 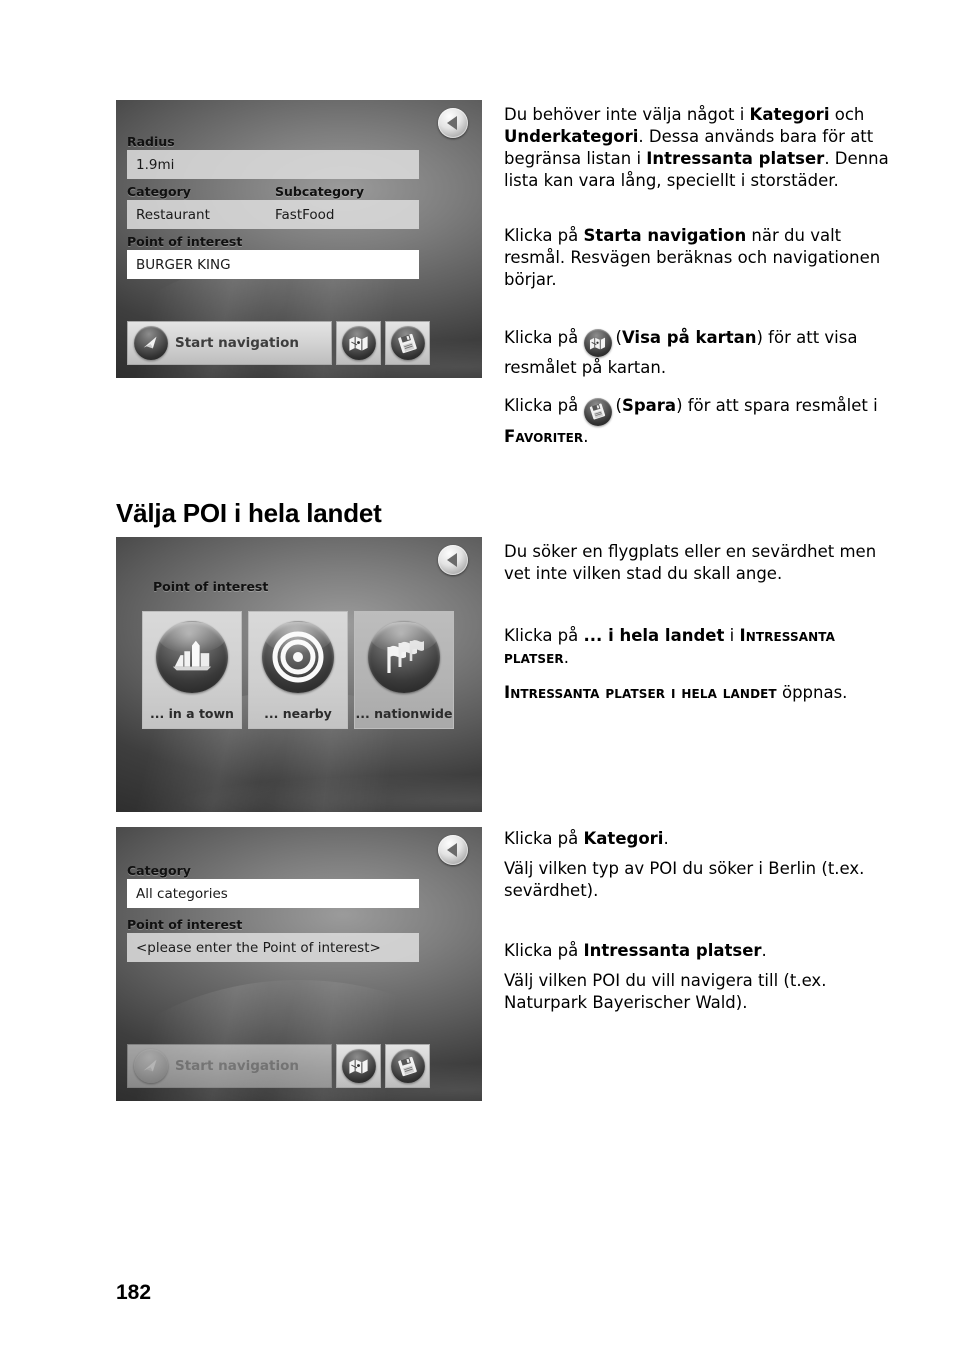 What do you see at coordinates (134, 1292) in the screenshot?
I see `page-number: 182` at bounding box center [134, 1292].